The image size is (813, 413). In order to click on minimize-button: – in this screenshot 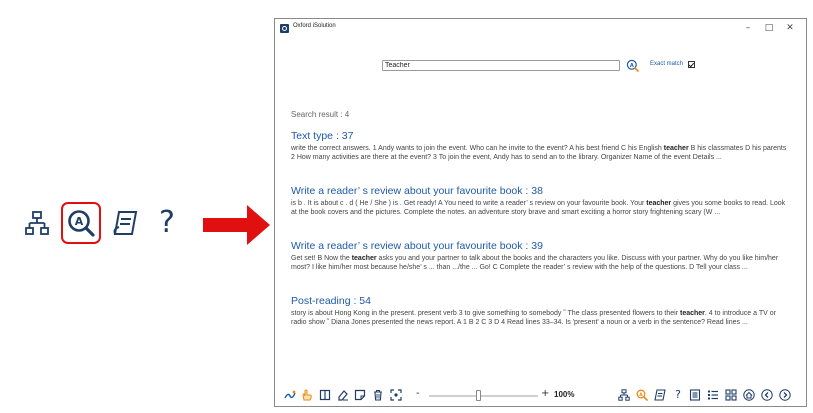, I will do `click(748, 28)`.